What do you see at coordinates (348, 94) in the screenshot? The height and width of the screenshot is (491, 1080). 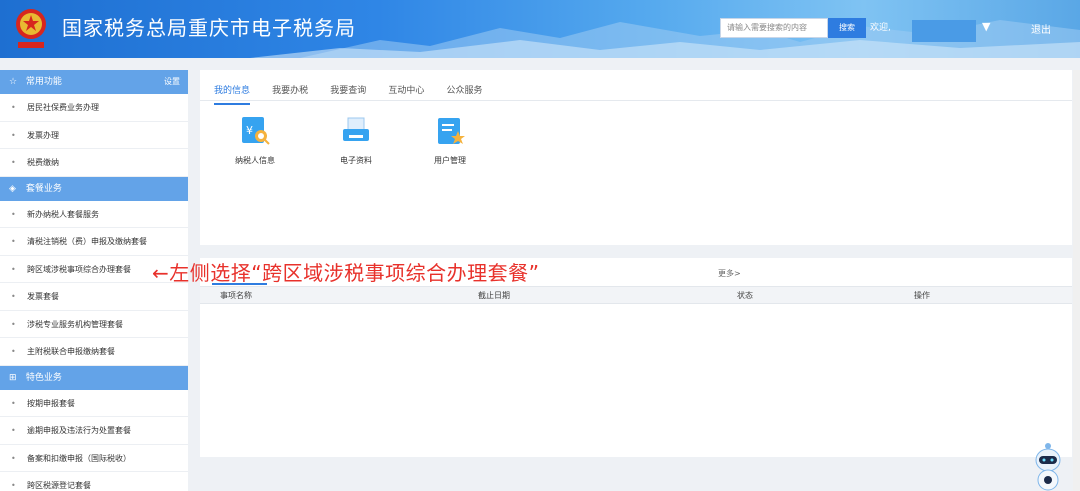 I see `tab-query: 我要查询` at bounding box center [348, 94].